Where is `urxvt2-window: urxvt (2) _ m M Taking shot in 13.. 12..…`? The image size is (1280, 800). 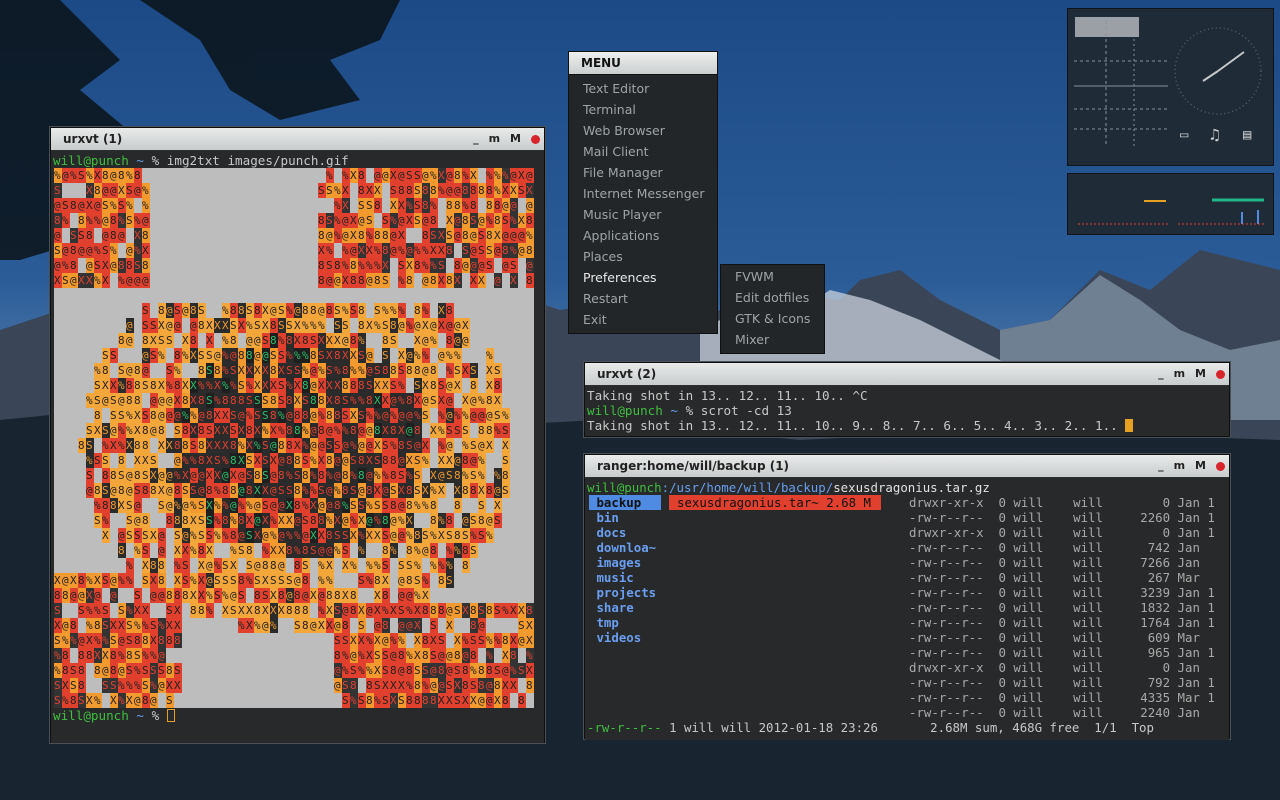
urxvt2-window: urxvt (2) _ m M Taking shot in 13.. 12..… is located at coordinates (907, 399).